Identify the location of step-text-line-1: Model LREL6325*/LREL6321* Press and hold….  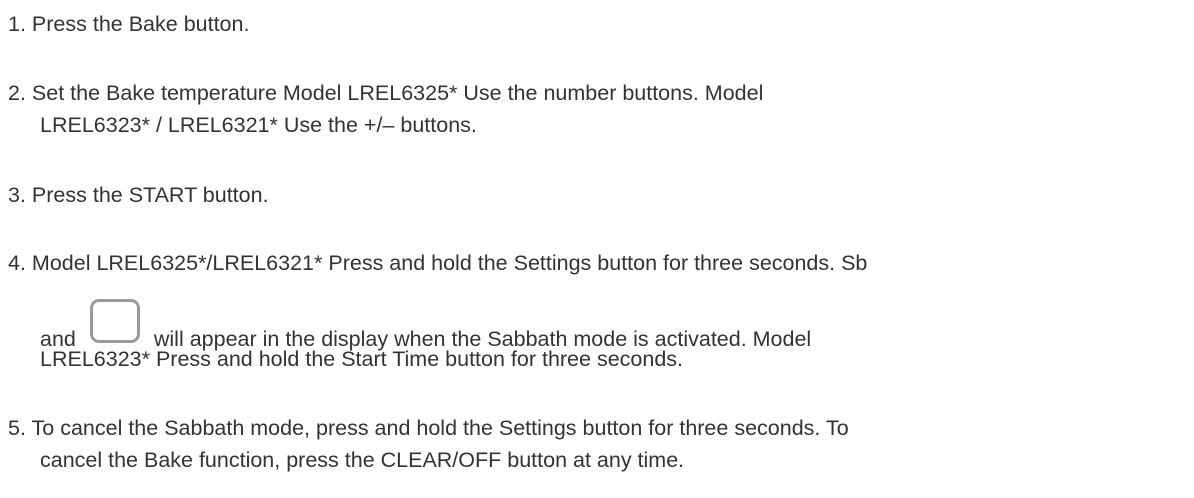
(449, 263).